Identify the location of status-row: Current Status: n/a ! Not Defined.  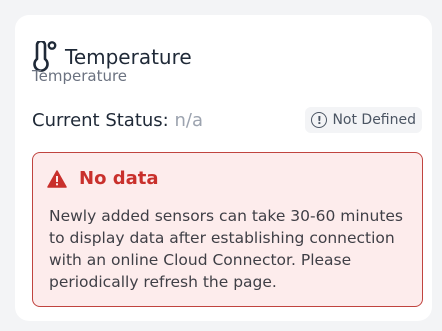
(227, 120).